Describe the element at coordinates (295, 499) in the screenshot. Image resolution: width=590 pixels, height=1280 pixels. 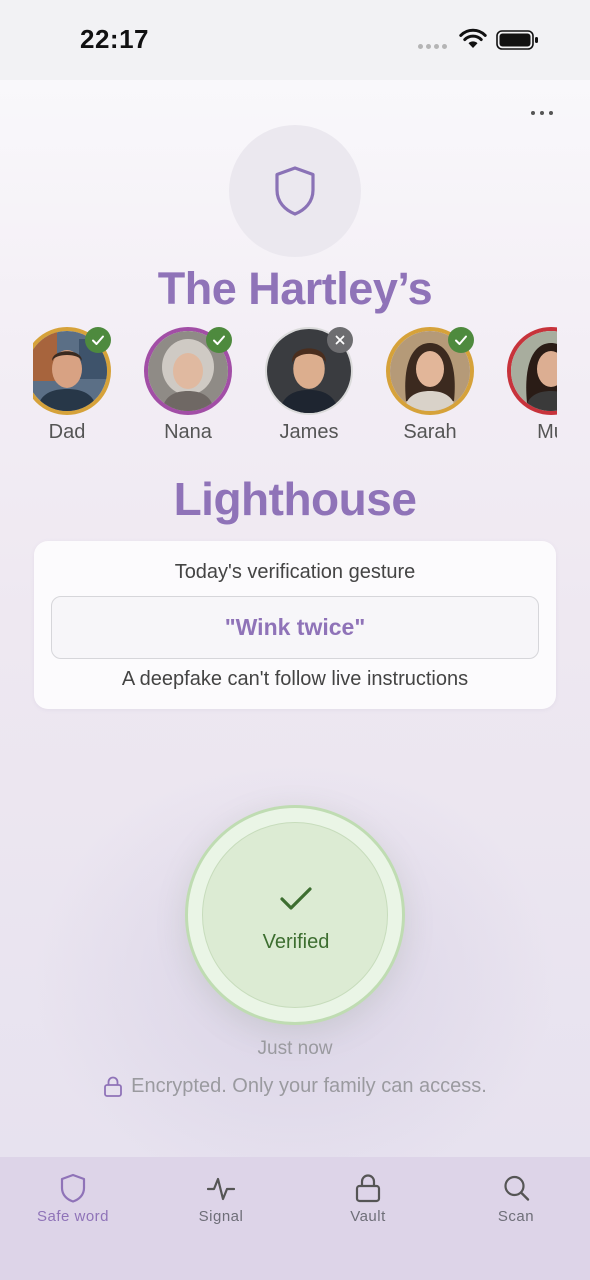
I see `app-title: Lighthouse` at that location.